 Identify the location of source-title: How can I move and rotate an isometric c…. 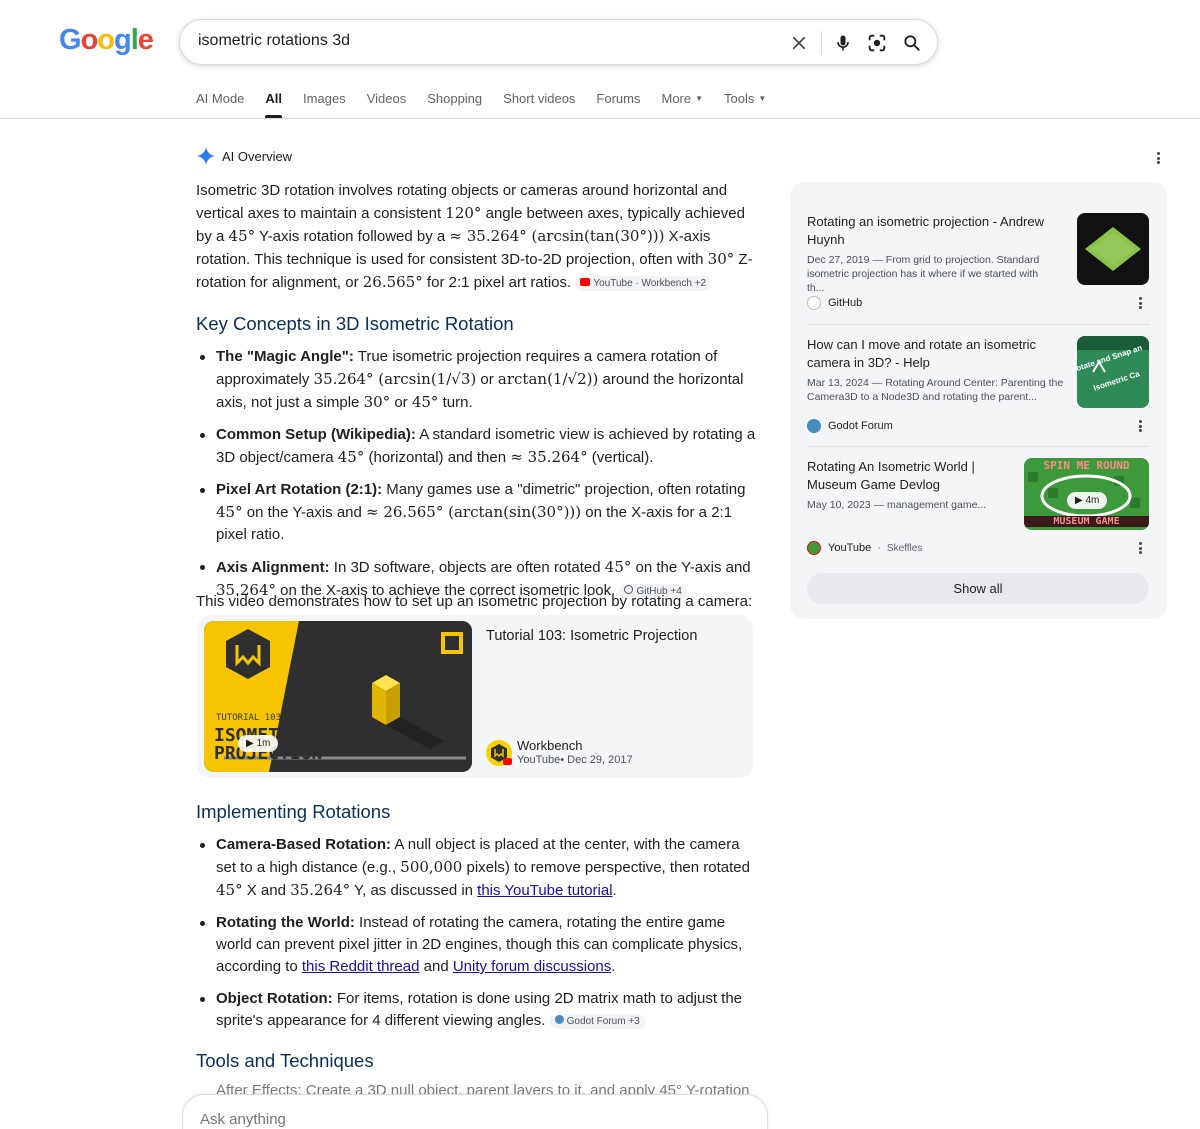
(938, 354).